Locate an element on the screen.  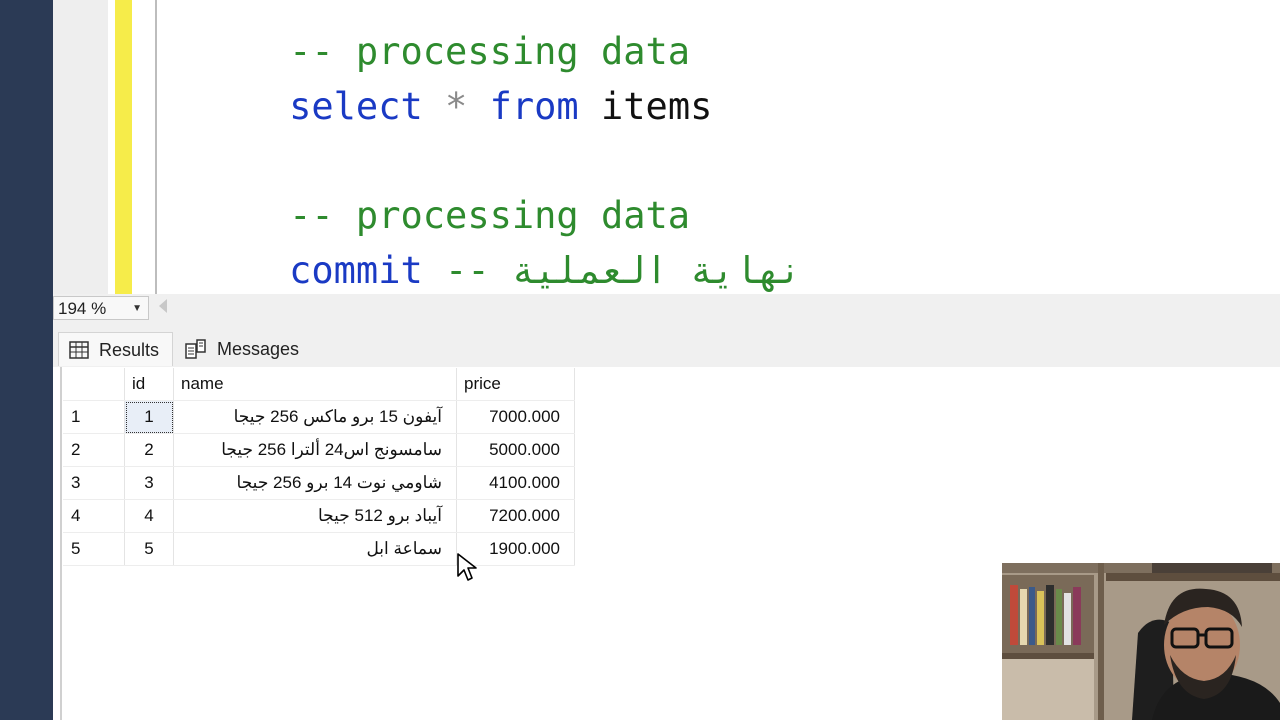
row-number: 1 is located at coordinates (94, 417).